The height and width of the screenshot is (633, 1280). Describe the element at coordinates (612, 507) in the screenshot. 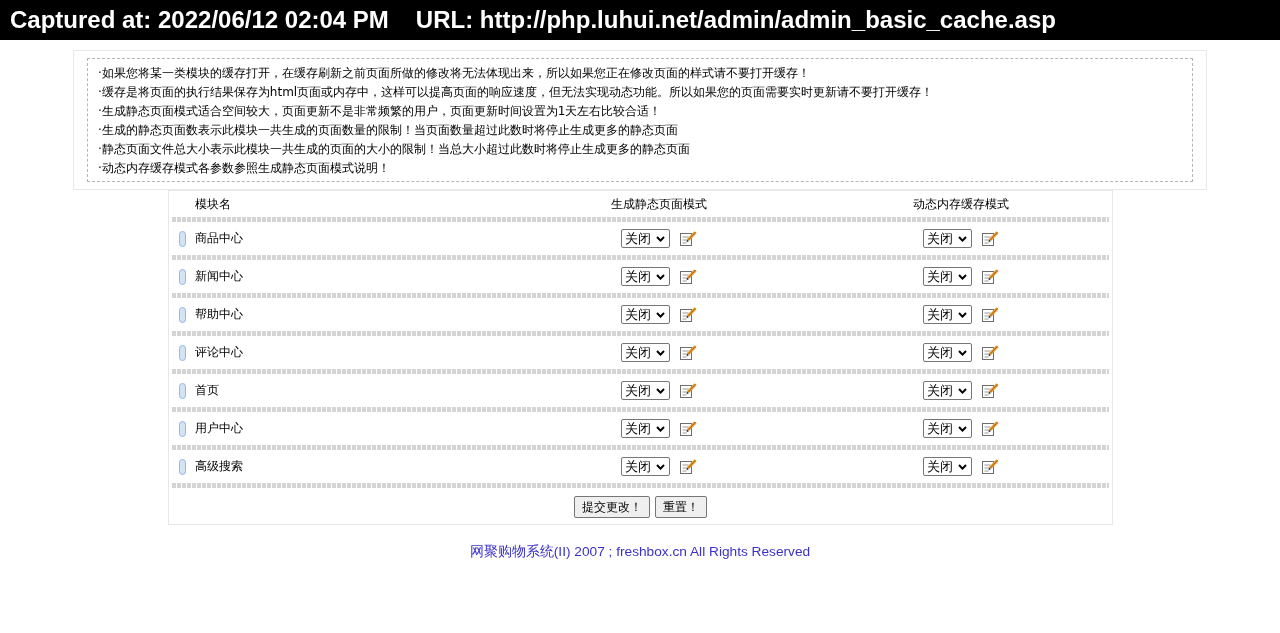

I see `submit-button: 提交更改！` at that location.